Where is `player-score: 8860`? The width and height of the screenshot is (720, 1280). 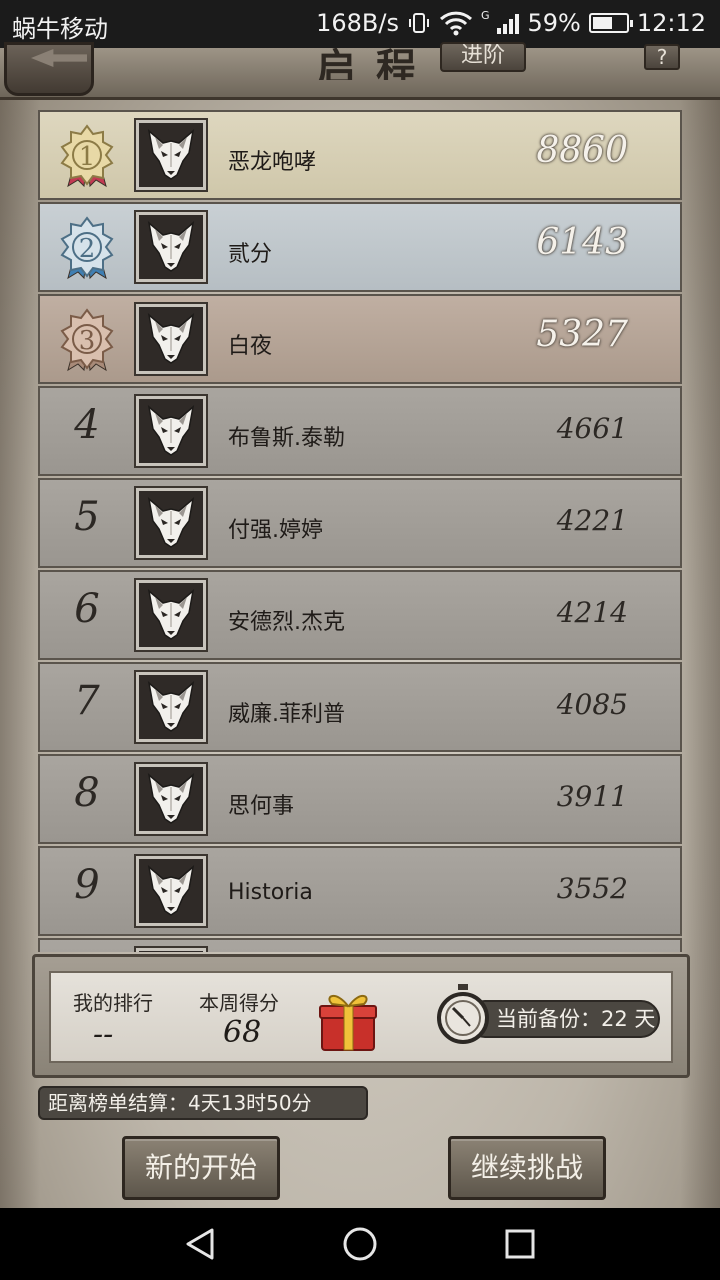
player-score: 8860 is located at coordinates (582, 150).